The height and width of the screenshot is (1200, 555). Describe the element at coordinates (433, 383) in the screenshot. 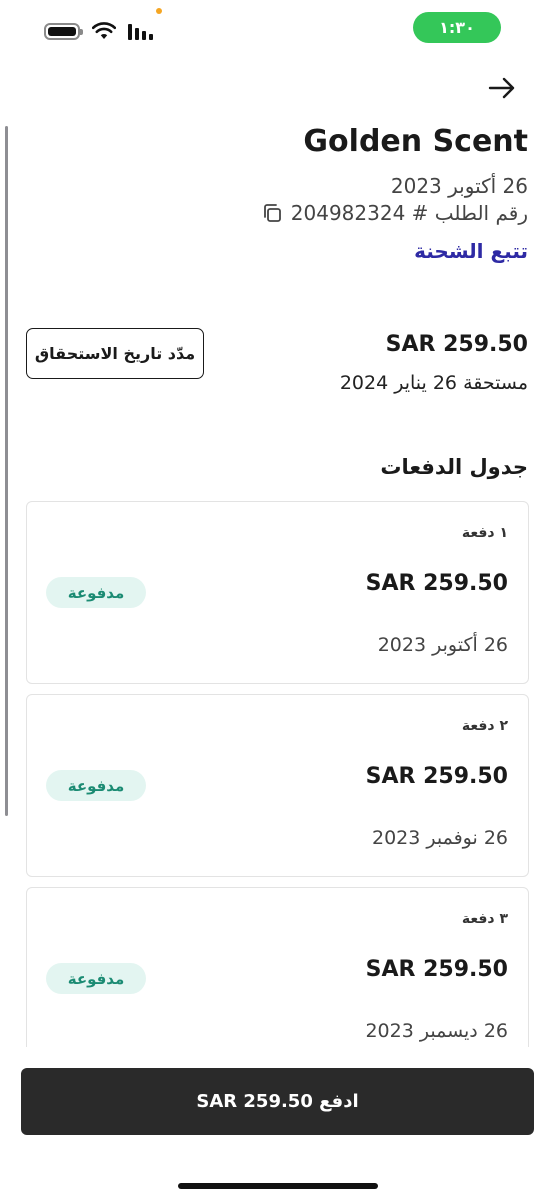

I see `due-date: مستحقة 26 يناير 2024` at that location.